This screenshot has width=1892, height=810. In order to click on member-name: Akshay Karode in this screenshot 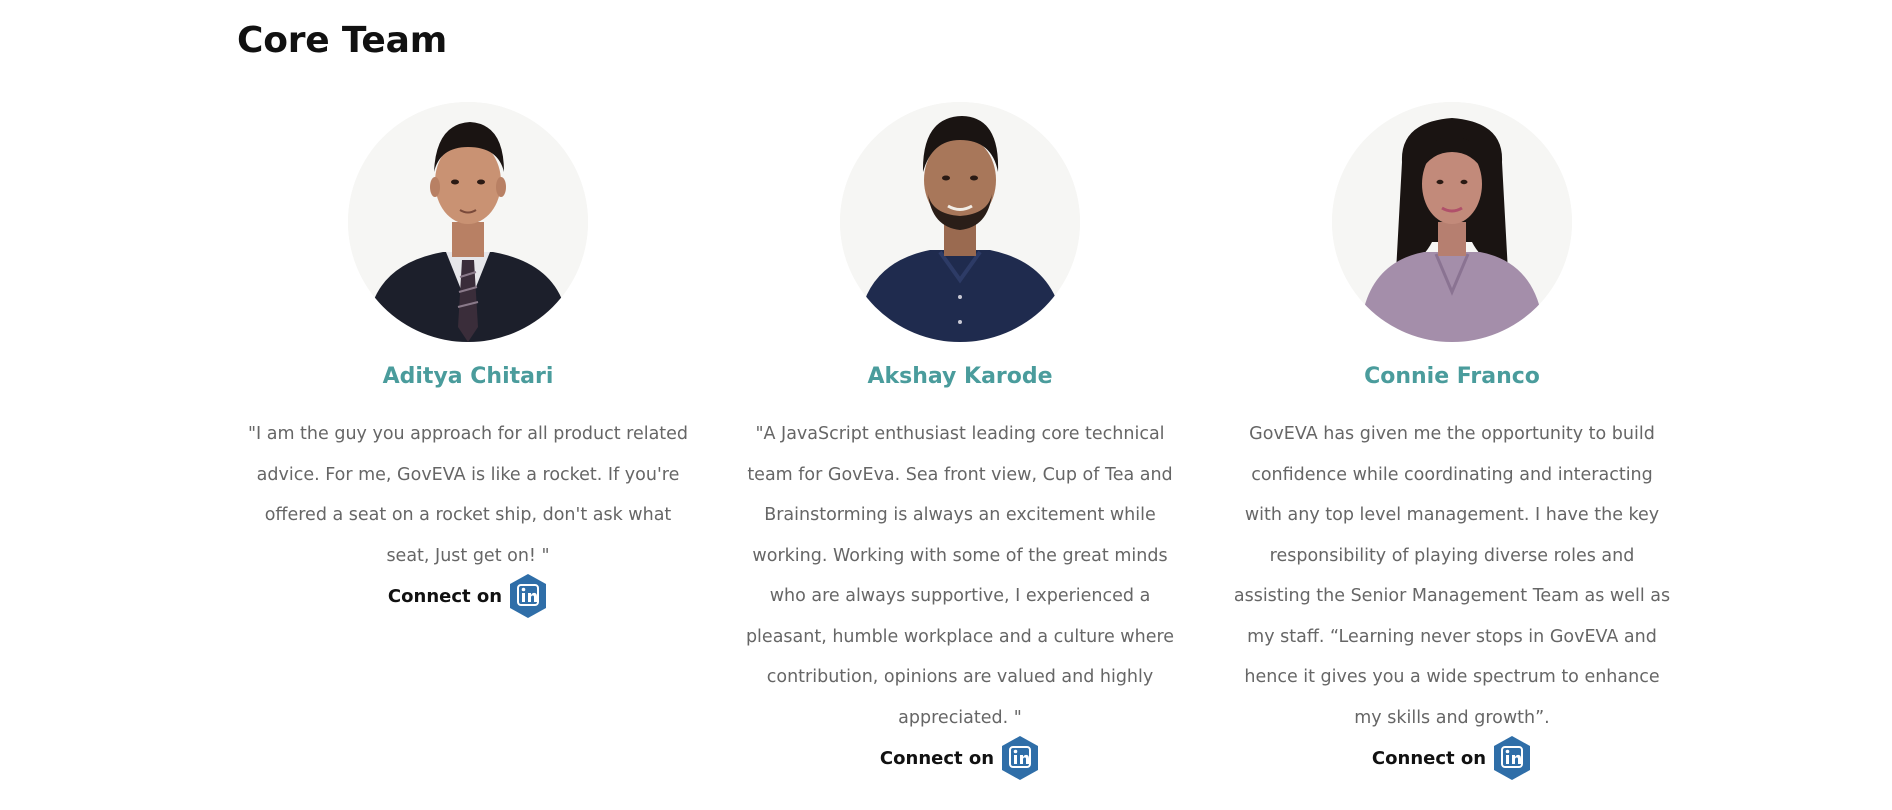, I will do `click(960, 376)`.